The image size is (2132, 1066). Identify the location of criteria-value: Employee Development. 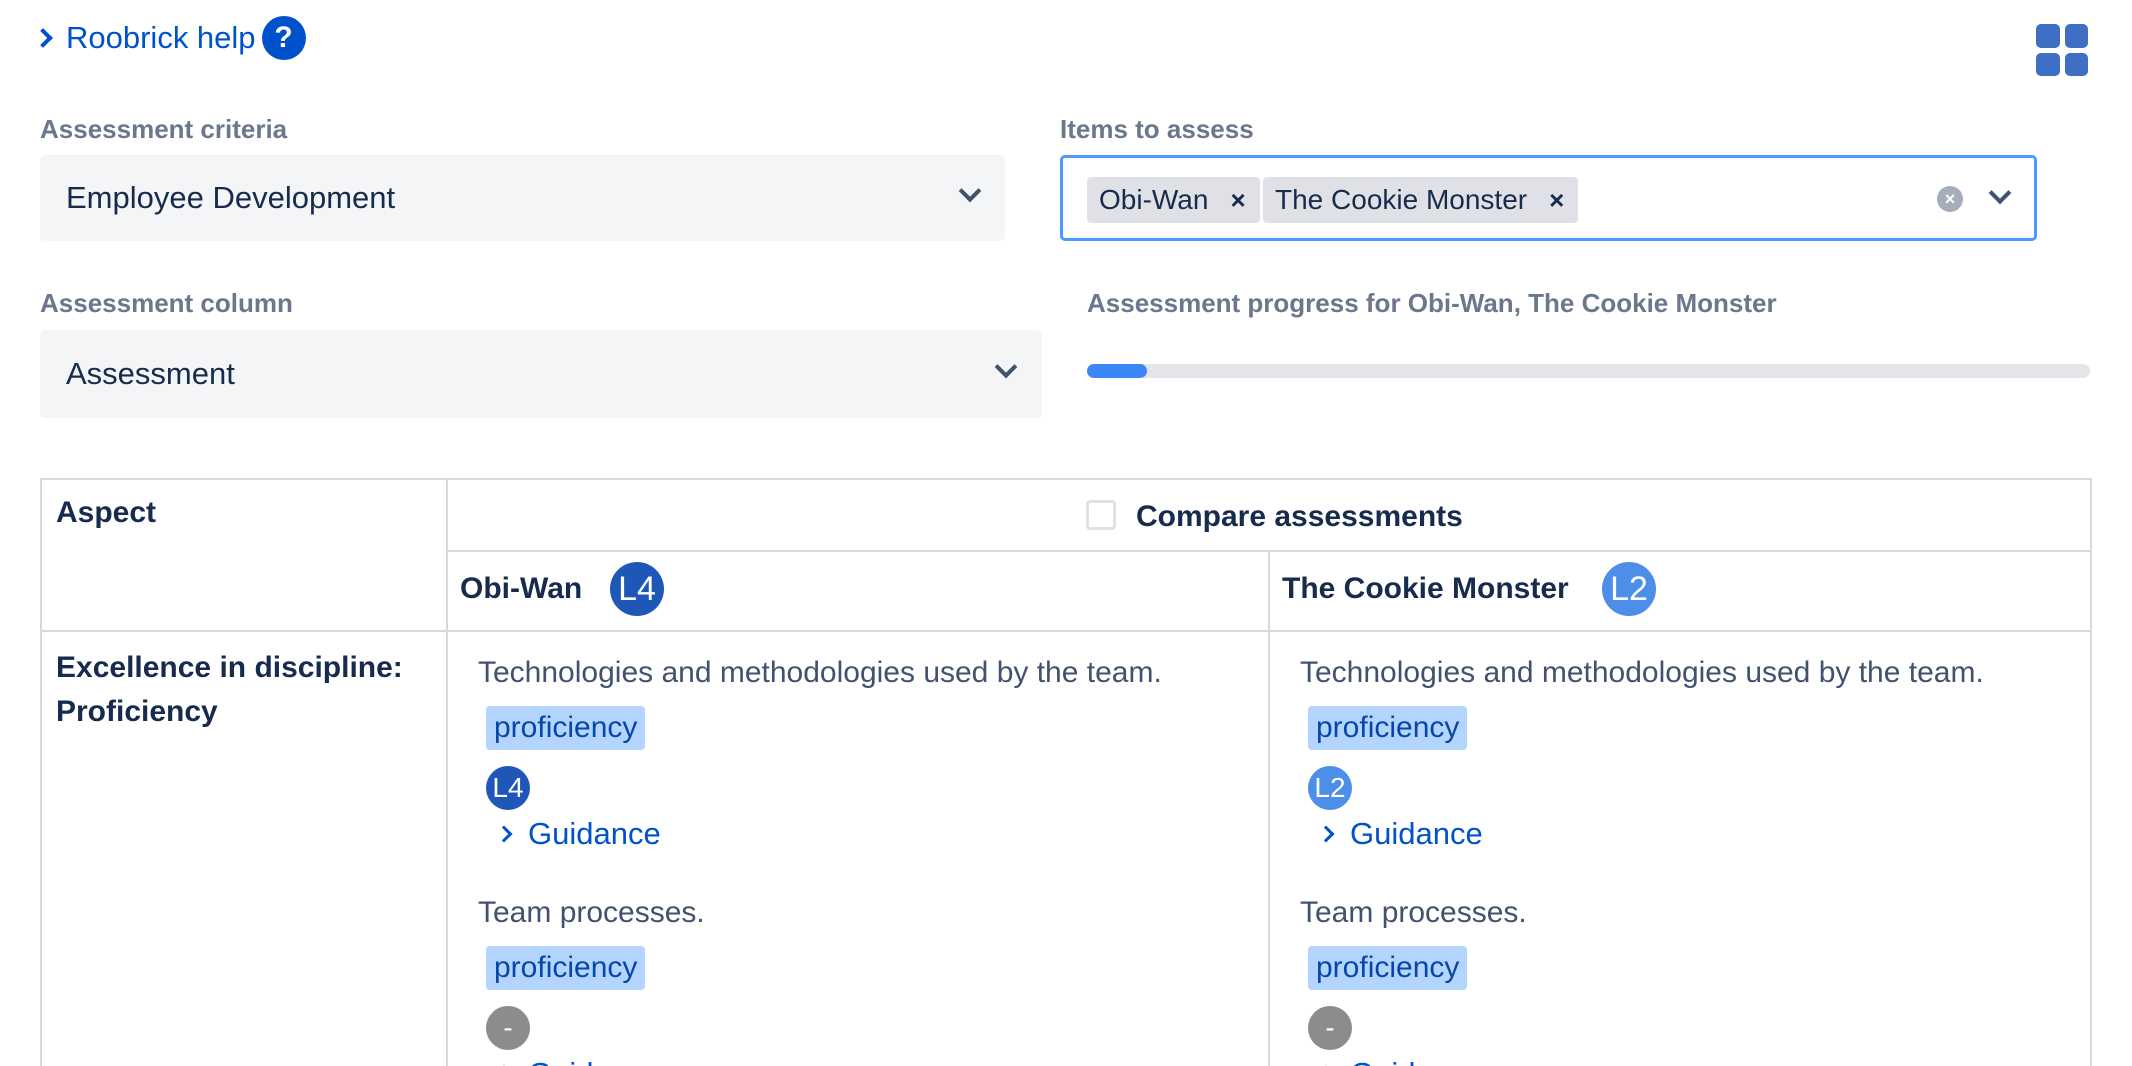
(231, 197).